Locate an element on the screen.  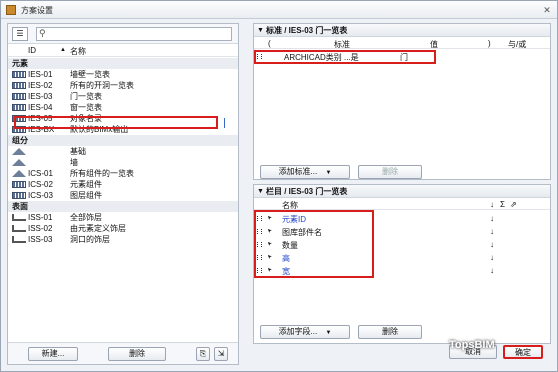
delete-scheme-button: 删除 is located at coordinates (137, 354).